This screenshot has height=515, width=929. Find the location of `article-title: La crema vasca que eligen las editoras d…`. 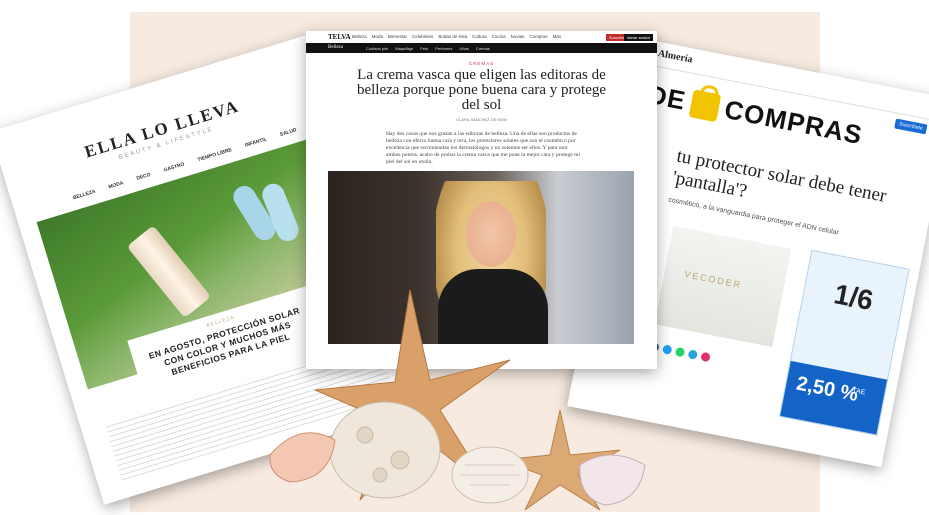

article-title: La crema vasca que eligen las editoras d… is located at coordinates (481, 90).